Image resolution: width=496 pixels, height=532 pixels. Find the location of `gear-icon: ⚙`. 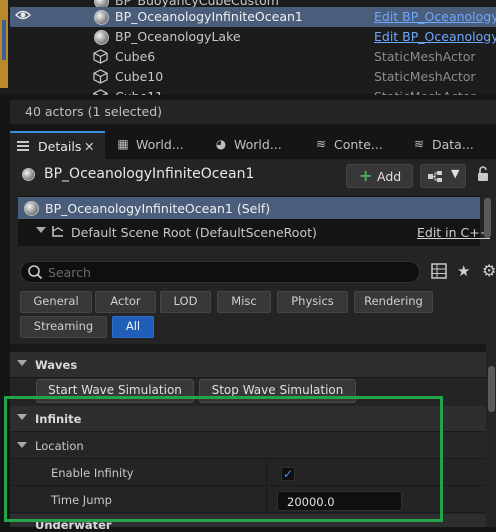

gear-icon: ⚙ is located at coordinates (489, 270).